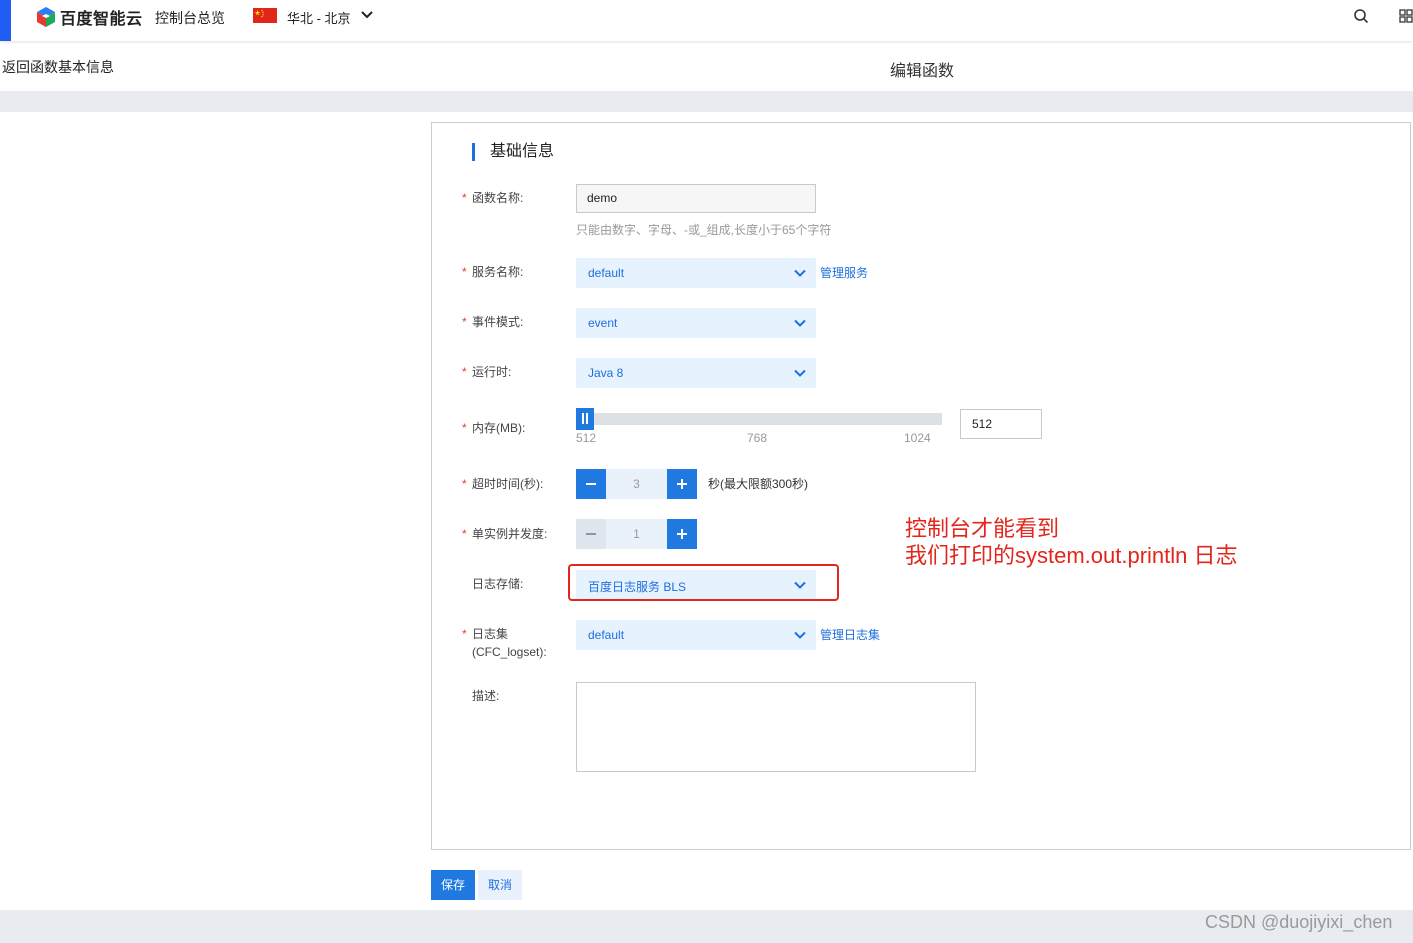 The image size is (1413, 943). I want to click on brand-name: 百度智能云, so click(101, 19).